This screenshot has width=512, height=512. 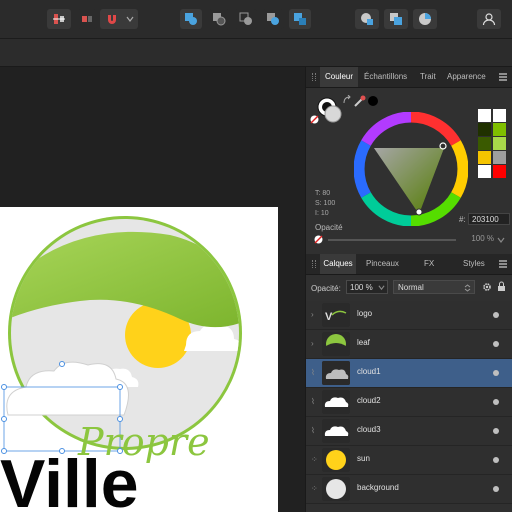 I want to click on blend-mode-select: Normal, so click(x=434, y=287).